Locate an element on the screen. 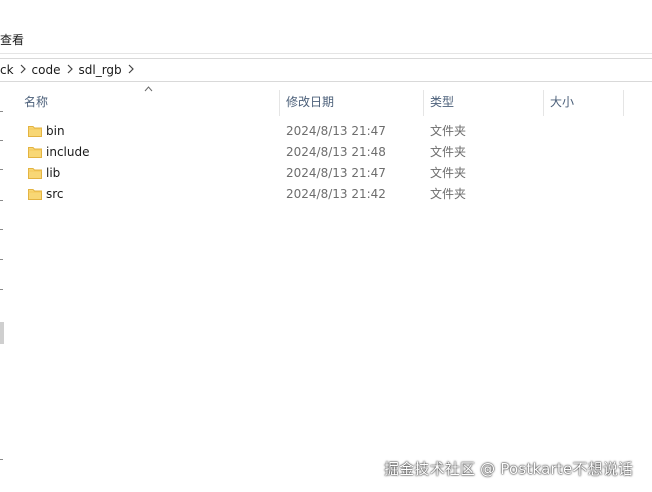 The width and height of the screenshot is (652, 492). file-name: bin is located at coordinates (55, 131).